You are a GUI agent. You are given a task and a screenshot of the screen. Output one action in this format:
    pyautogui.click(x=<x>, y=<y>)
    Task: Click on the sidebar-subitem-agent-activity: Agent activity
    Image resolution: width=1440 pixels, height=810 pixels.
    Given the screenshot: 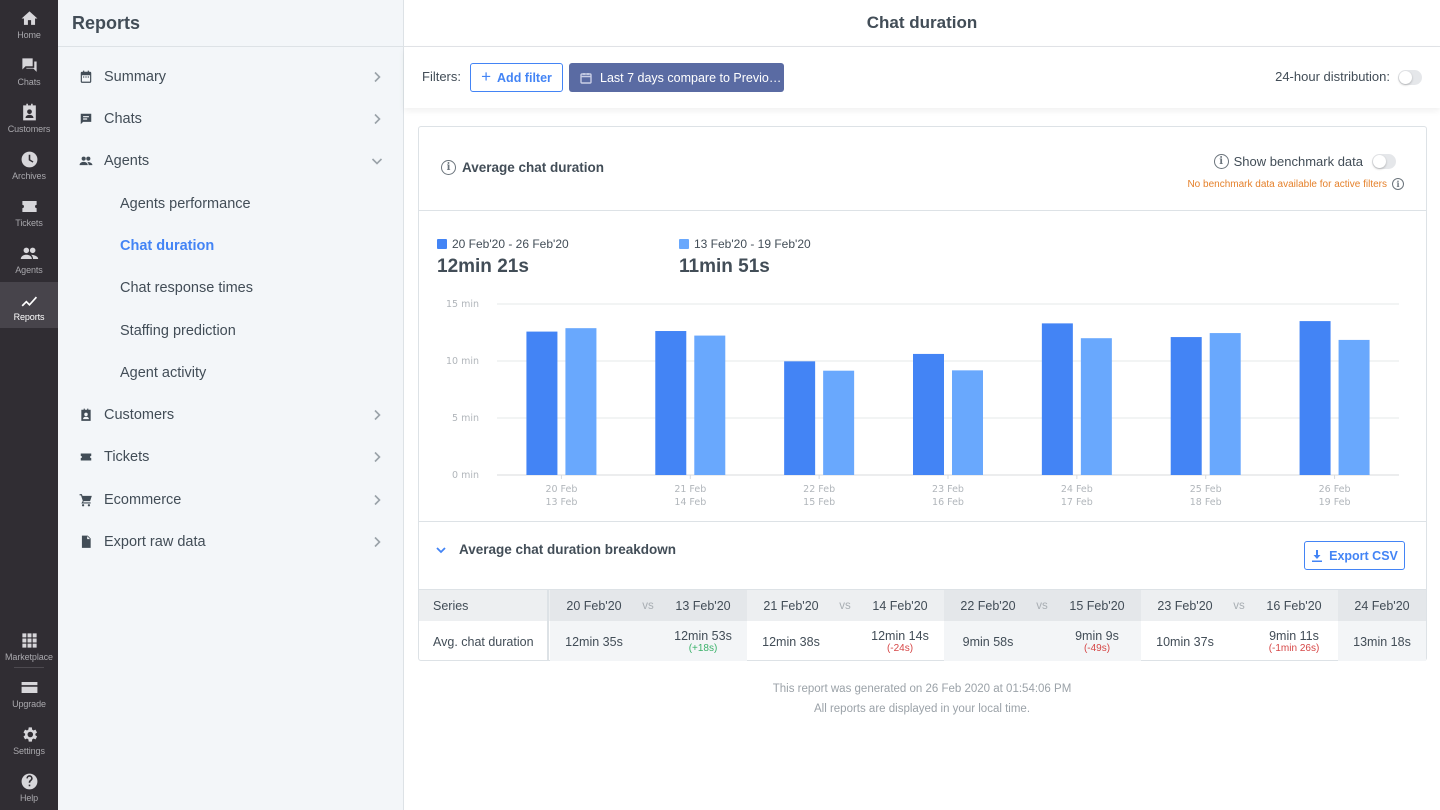 What is the action you would take?
    pyautogui.click(x=163, y=373)
    